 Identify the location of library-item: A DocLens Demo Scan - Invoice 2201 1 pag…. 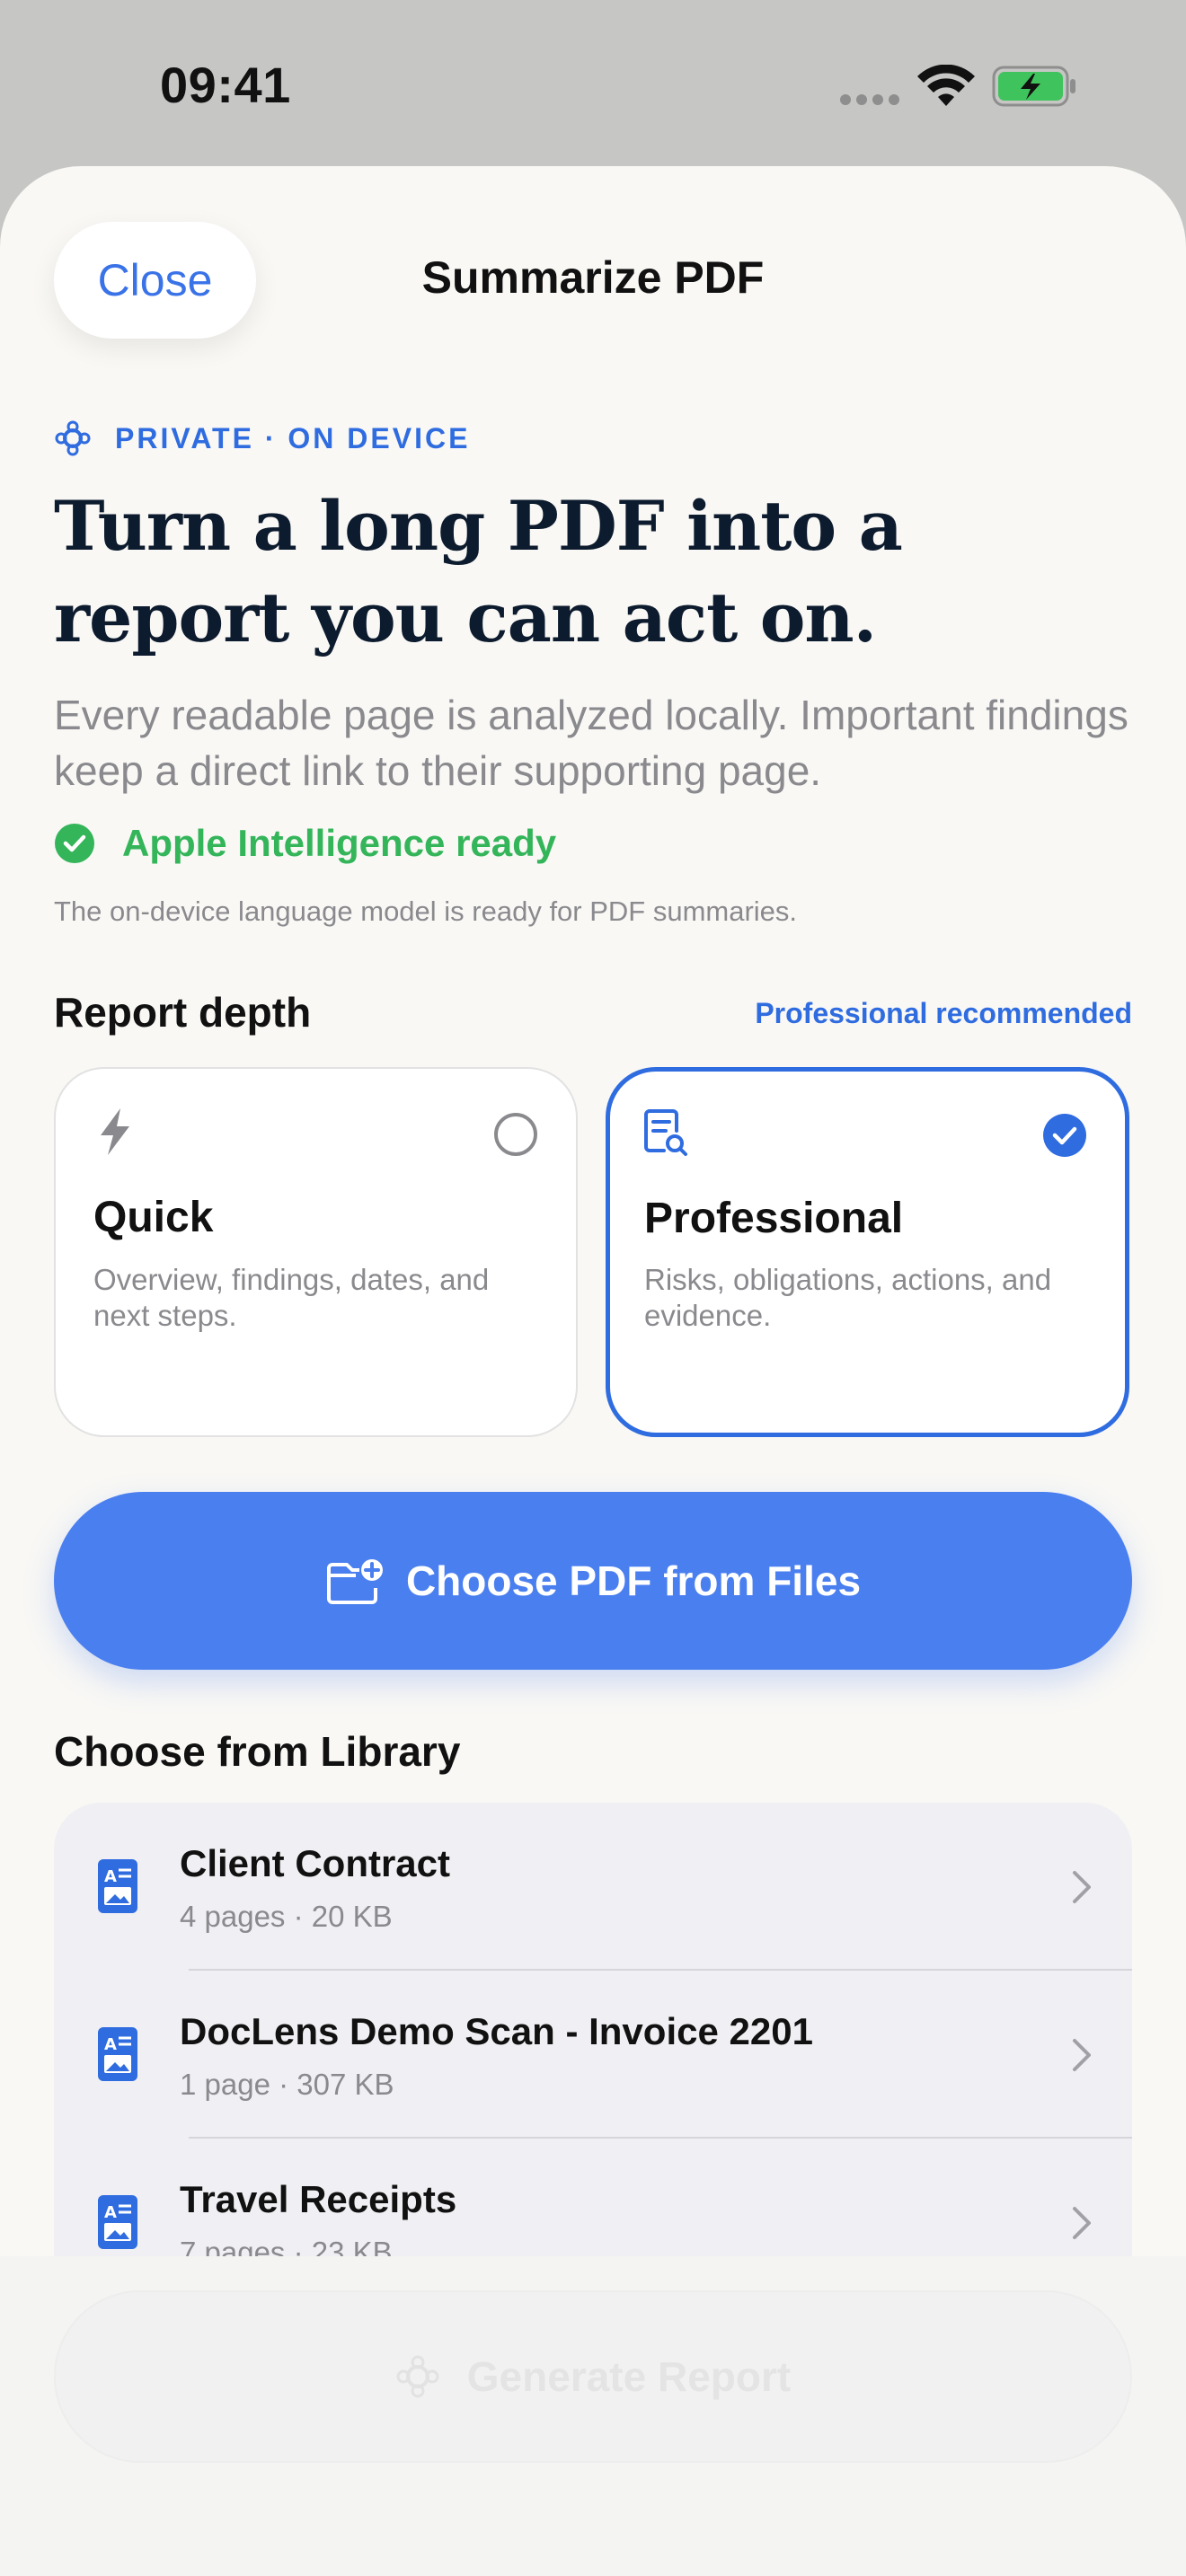
(593, 2055).